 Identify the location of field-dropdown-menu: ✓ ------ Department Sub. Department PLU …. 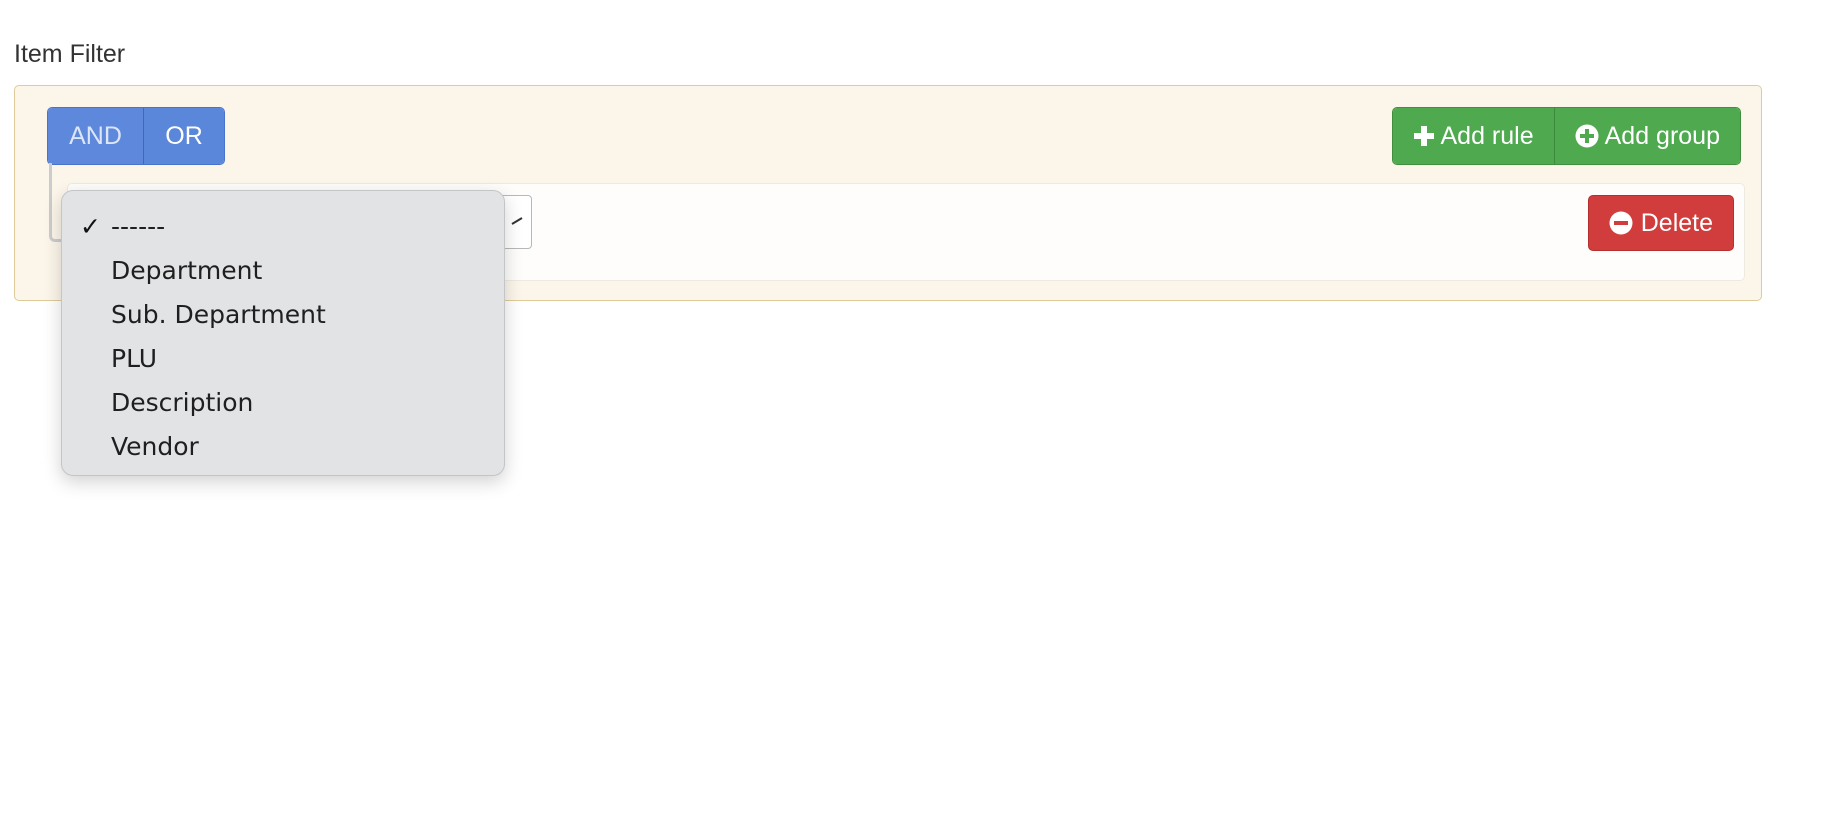
(283, 333).